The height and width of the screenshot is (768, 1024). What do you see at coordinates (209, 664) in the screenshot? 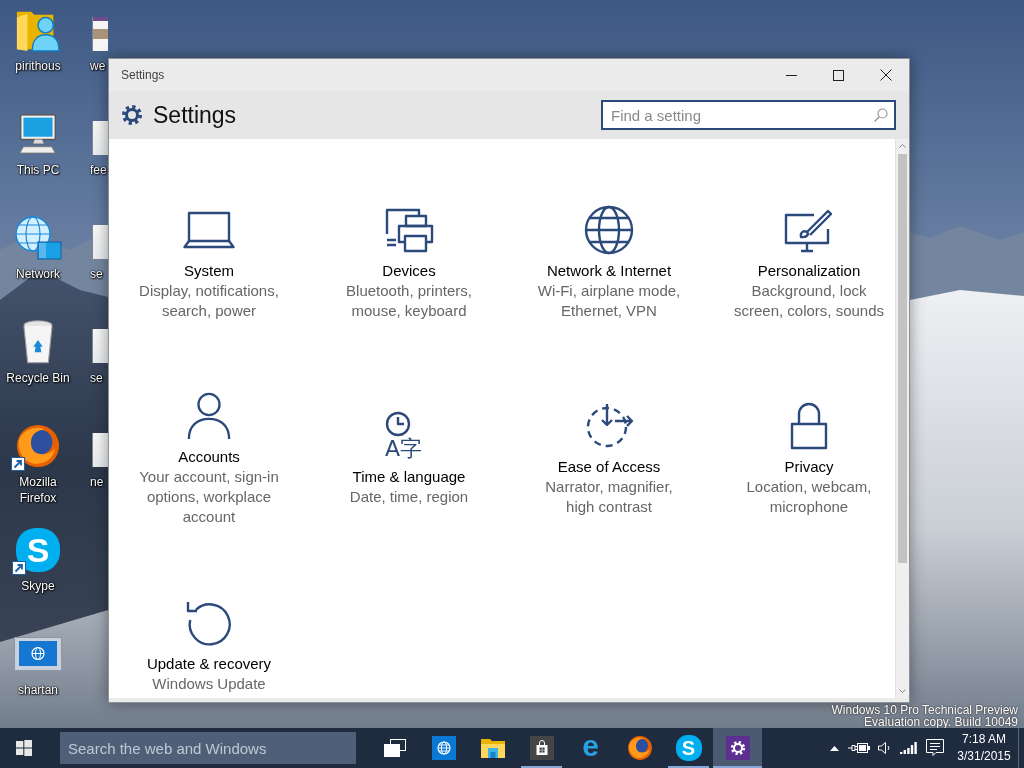
I see `category-title: Update & recovery` at bounding box center [209, 664].